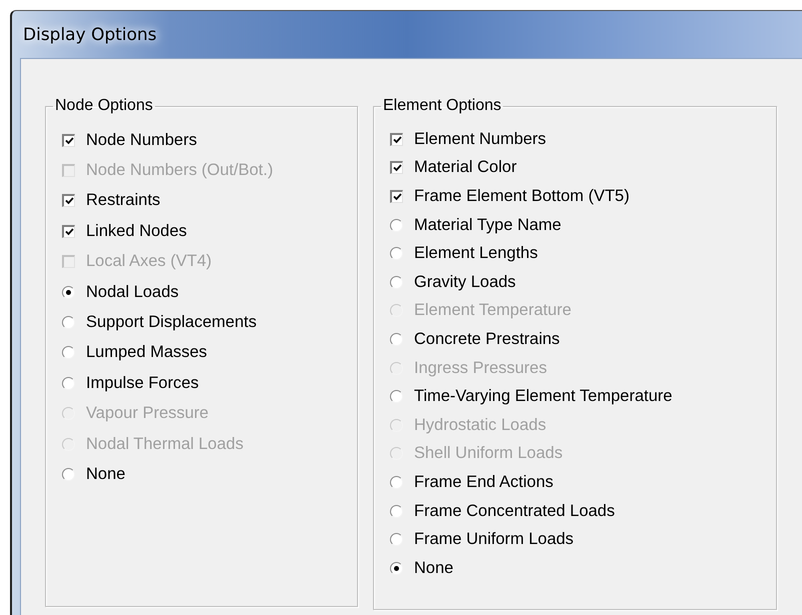 The image size is (802, 615). What do you see at coordinates (147, 352) in the screenshot?
I see `option-label: Lumped Masses` at bounding box center [147, 352].